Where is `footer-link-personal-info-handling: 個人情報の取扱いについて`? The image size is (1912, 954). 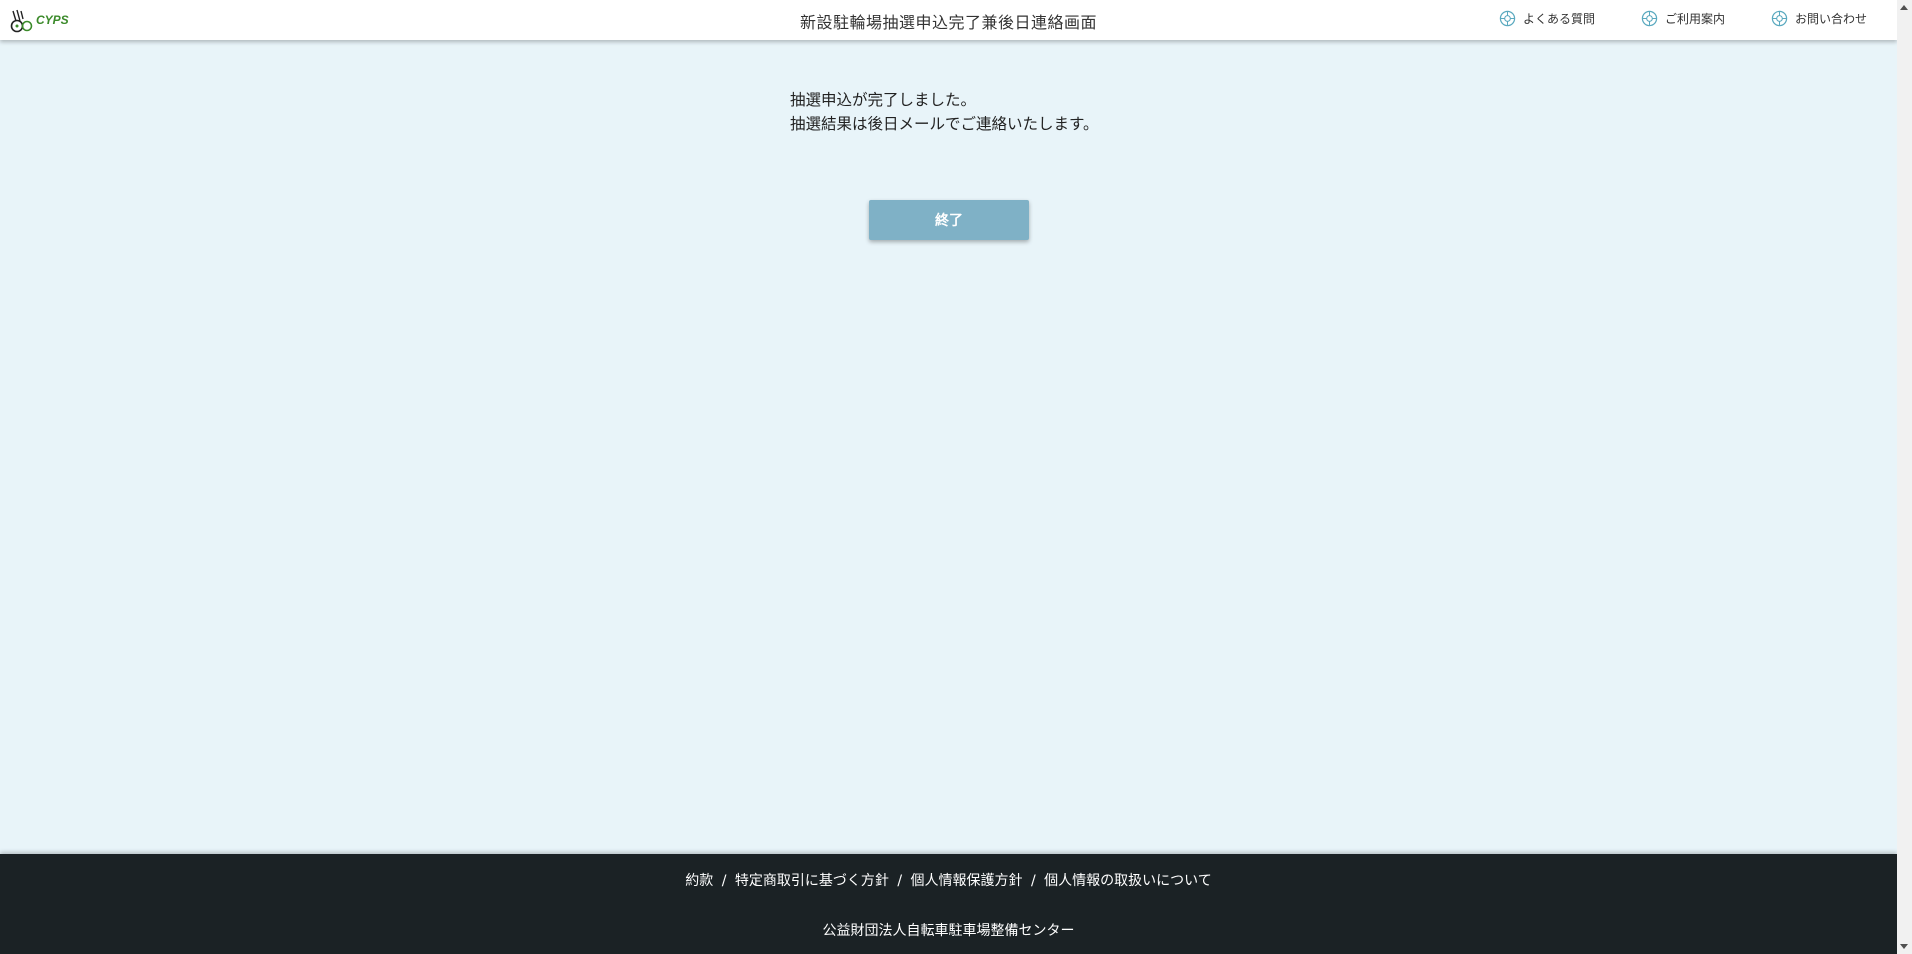
footer-link-personal-info-handling: 個人情報の取扱いについて is located at coordinates (1128, 881).